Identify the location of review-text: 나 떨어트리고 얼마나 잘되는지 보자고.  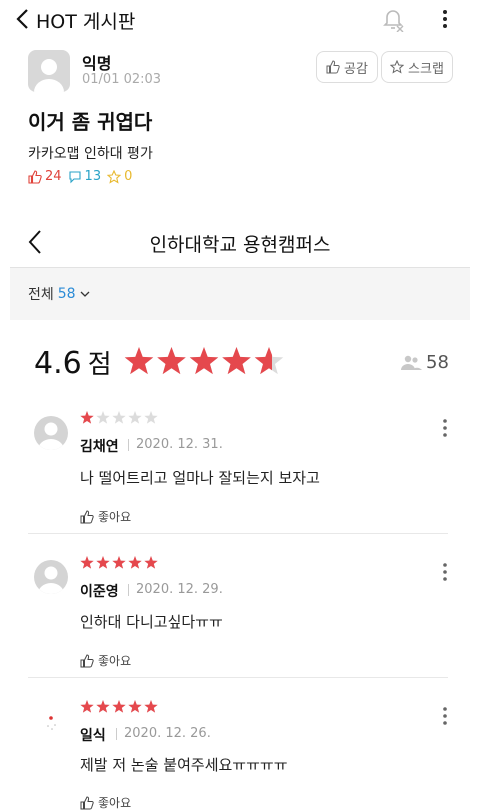
(200, 478).